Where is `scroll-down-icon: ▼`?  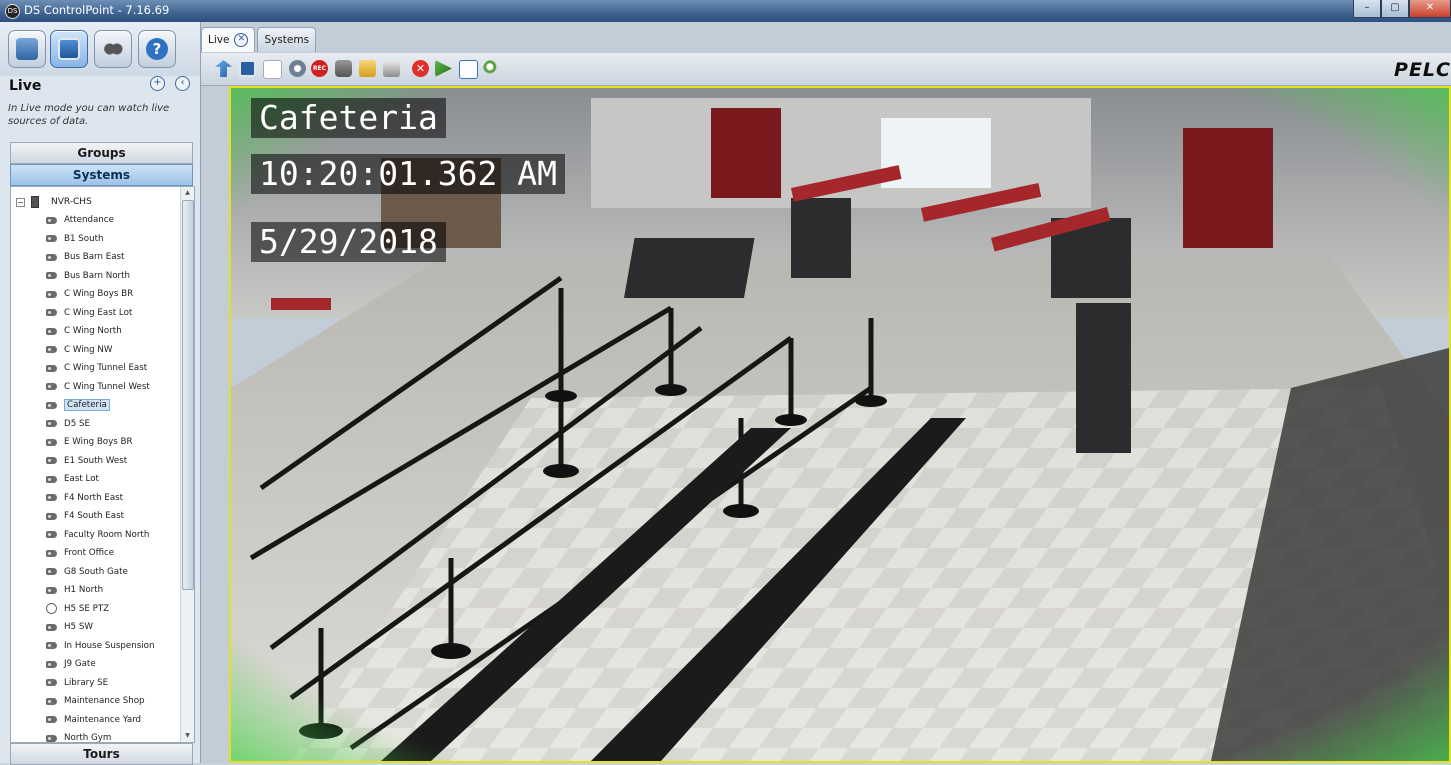 scroll-down-icon: ▼ is located at coordinates (187, 736).